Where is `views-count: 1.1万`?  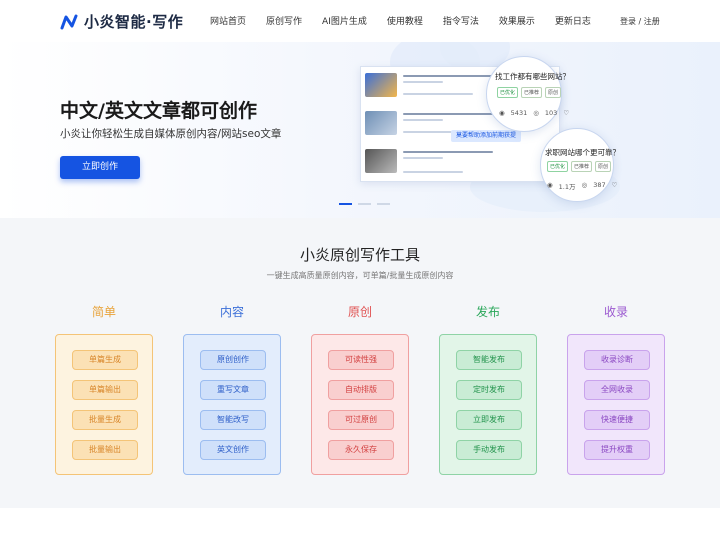
views-count: 1.1万 is located at coordinates (567, 187).